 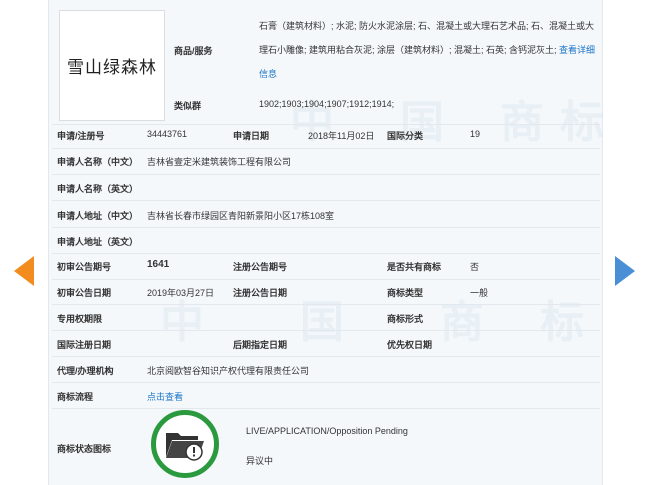 I want to click on status-badge, so click(x=185, y=444).